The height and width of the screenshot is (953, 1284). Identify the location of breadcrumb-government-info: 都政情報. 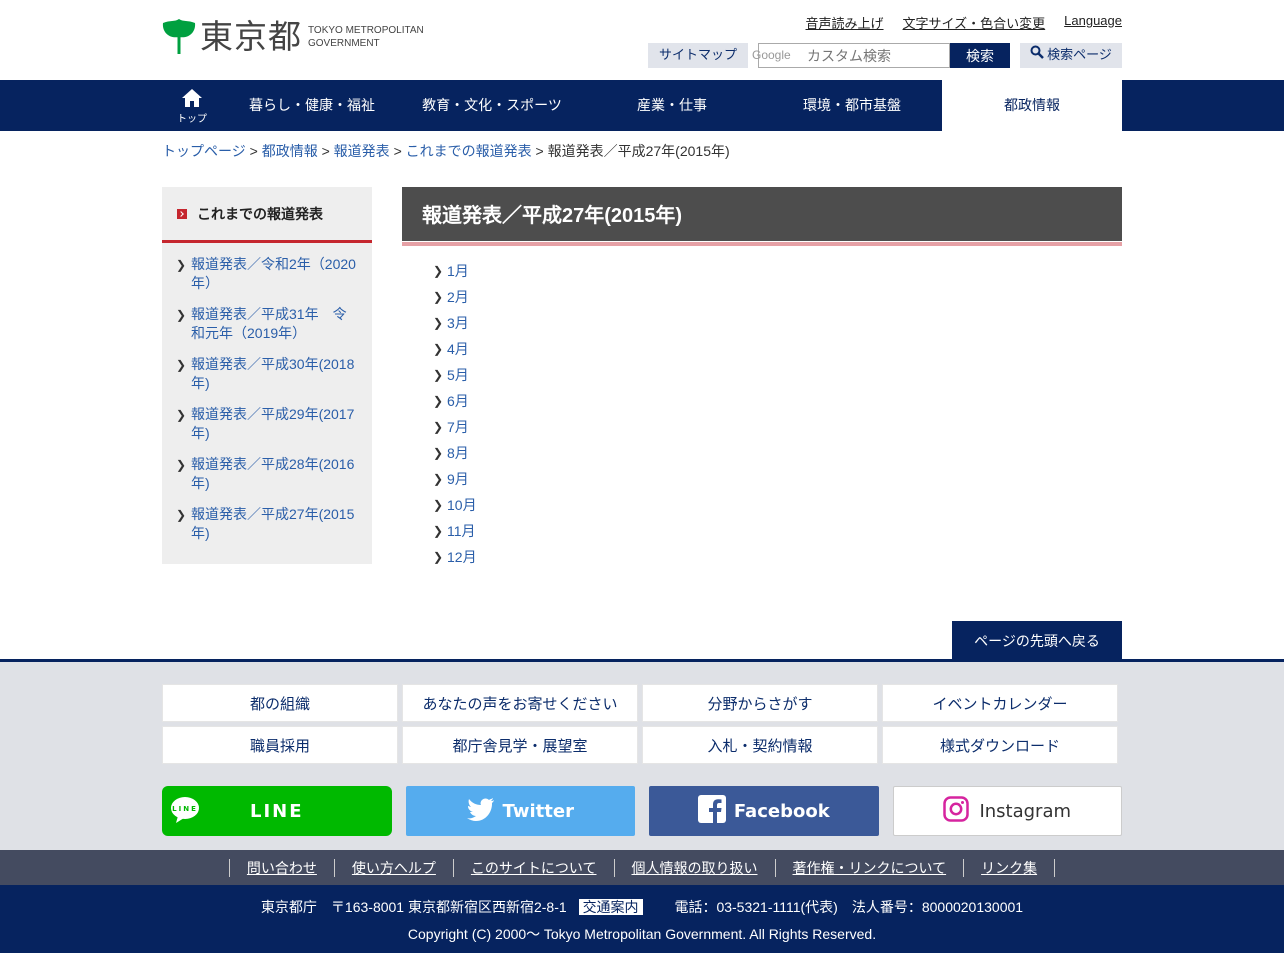
(290, 151).